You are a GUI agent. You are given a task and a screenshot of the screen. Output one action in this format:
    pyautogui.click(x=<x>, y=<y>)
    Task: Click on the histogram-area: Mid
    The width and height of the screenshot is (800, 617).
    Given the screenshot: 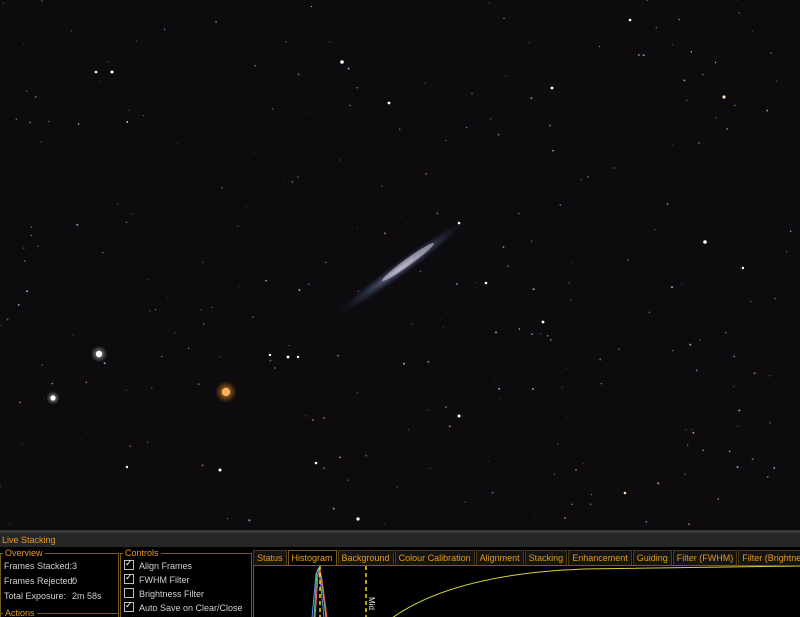 What is the action you would take?
    pyautogui.click(x=526, y=591)
    